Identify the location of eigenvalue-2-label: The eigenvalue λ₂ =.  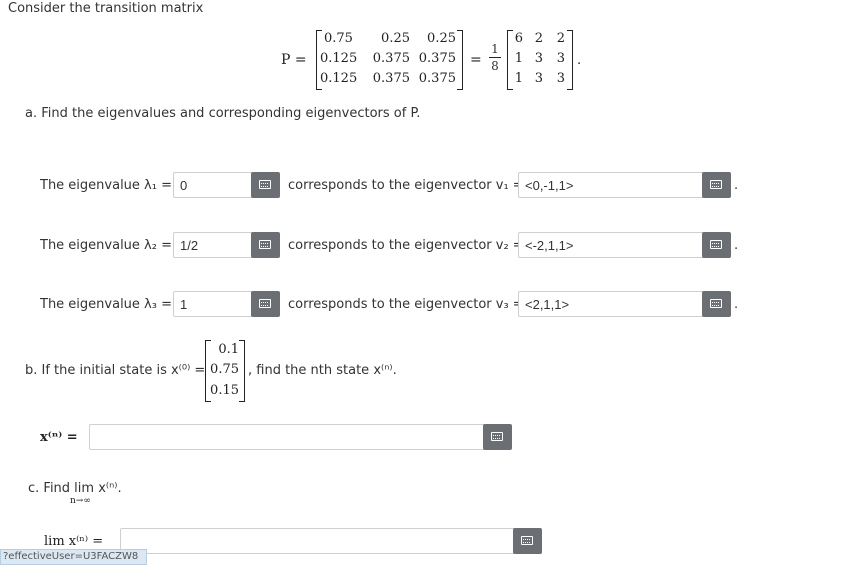
(106, 245).